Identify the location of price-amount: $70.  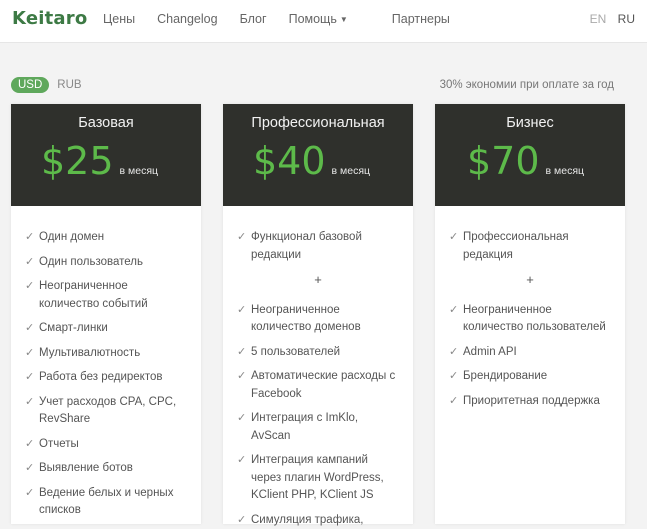
(503, 161).